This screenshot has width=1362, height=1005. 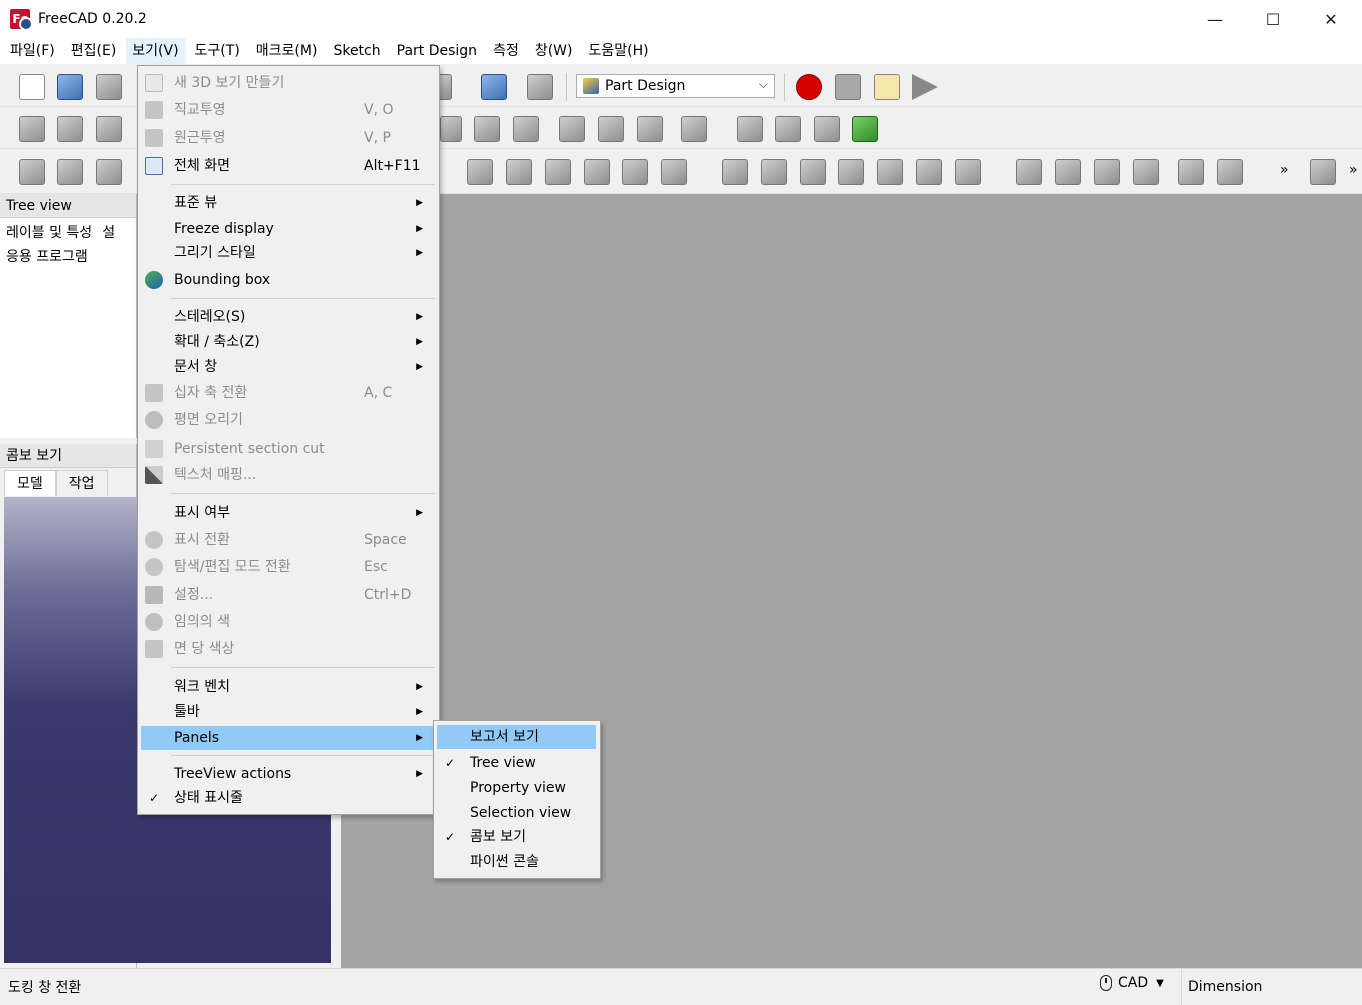 What do you see at coordinates (288, 449) in the screenshot?
I see `menu-item-persistent-section-cut: Persistent section cut` at bounding box center [288, 449].